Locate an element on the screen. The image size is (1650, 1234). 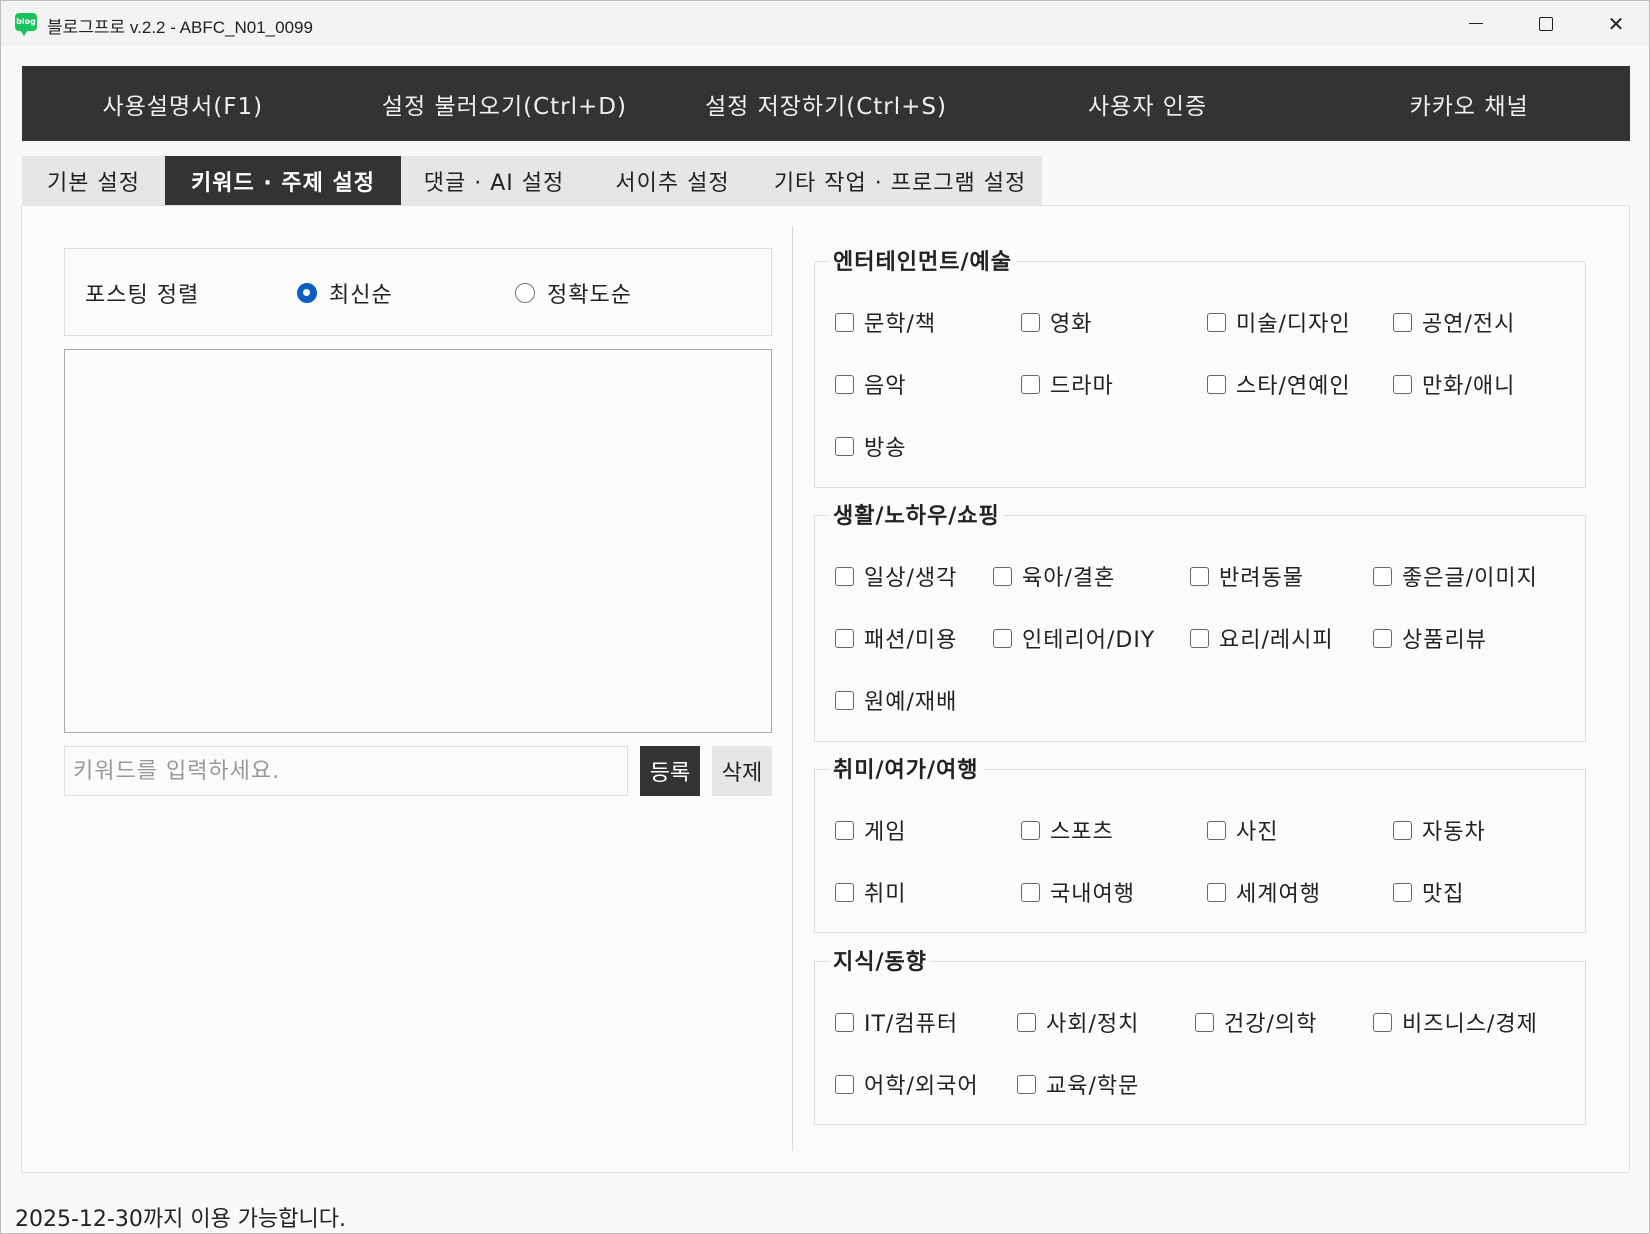
tab-keyword-topic: 키워드 · 주제 설정 is located at coordinates (283, 181).